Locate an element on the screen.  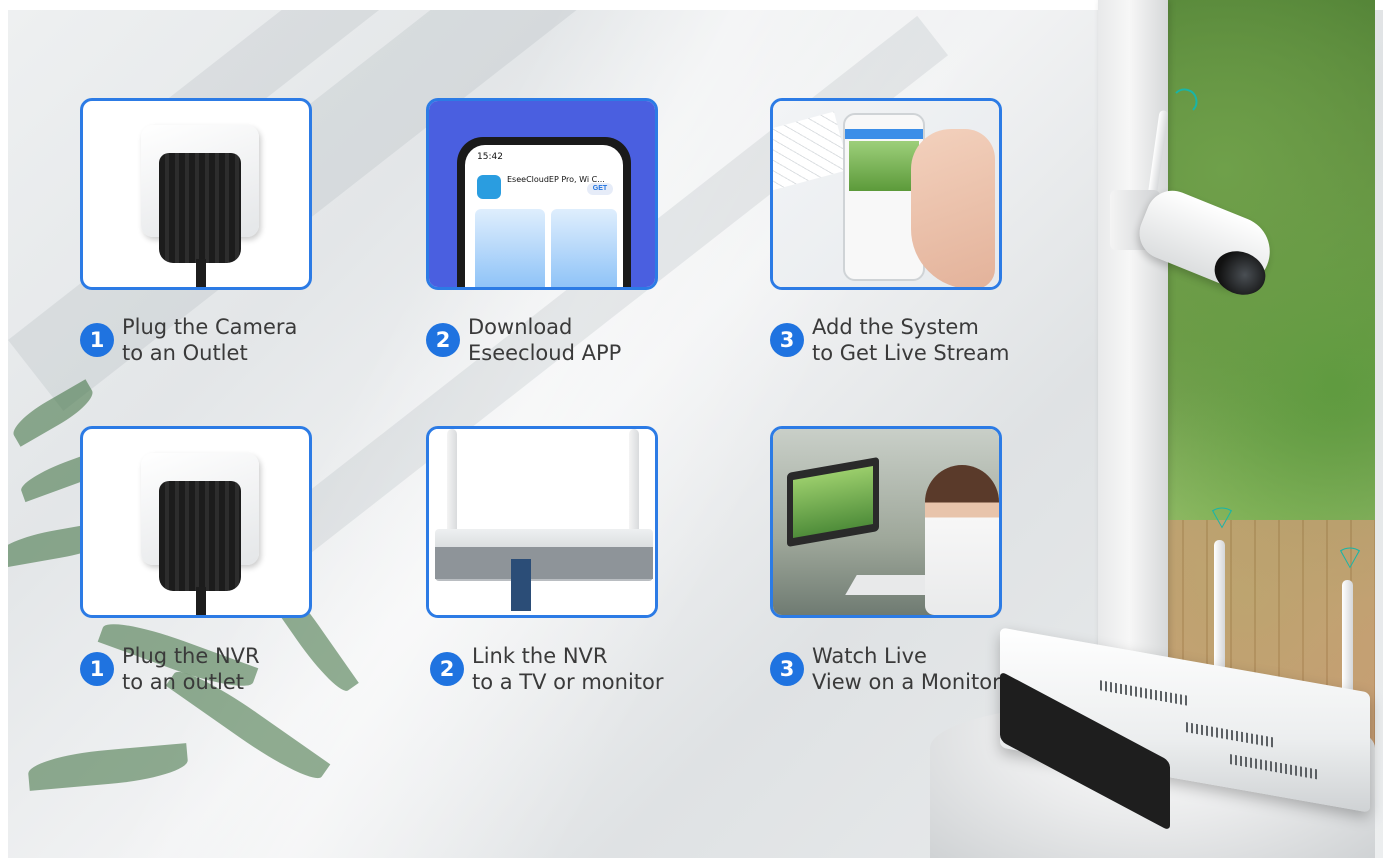
app-header-bar is located at coordinates (884, 134).